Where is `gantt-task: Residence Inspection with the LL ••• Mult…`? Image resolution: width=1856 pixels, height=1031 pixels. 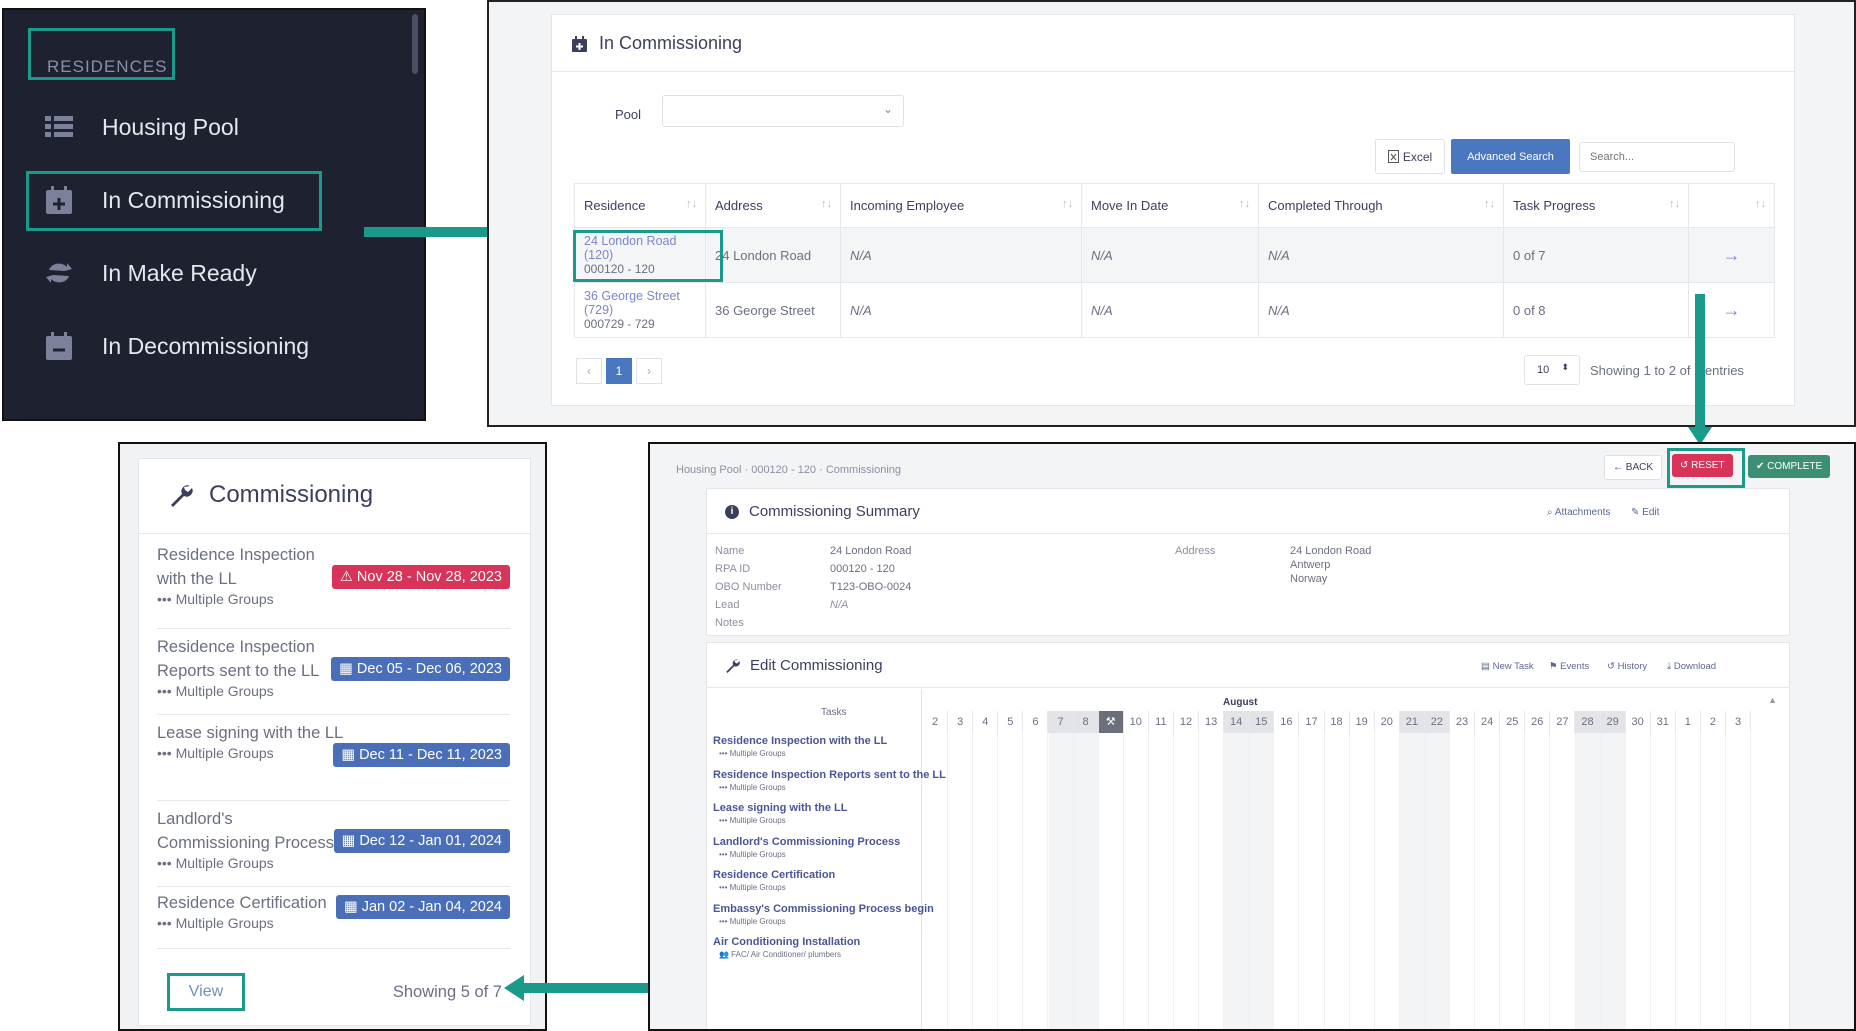
gantt-task: Residence Inspection with the LL ••• Mult… is located at coordinates (816, 752).